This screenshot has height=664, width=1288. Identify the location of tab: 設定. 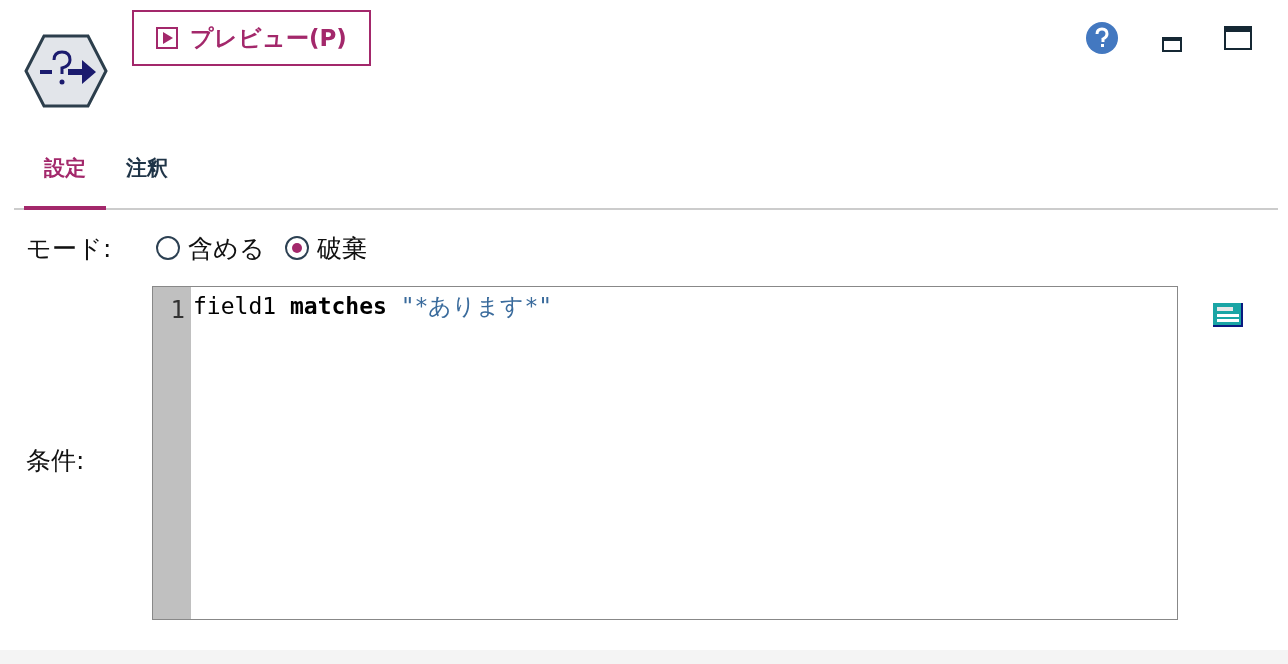
(65, 175).